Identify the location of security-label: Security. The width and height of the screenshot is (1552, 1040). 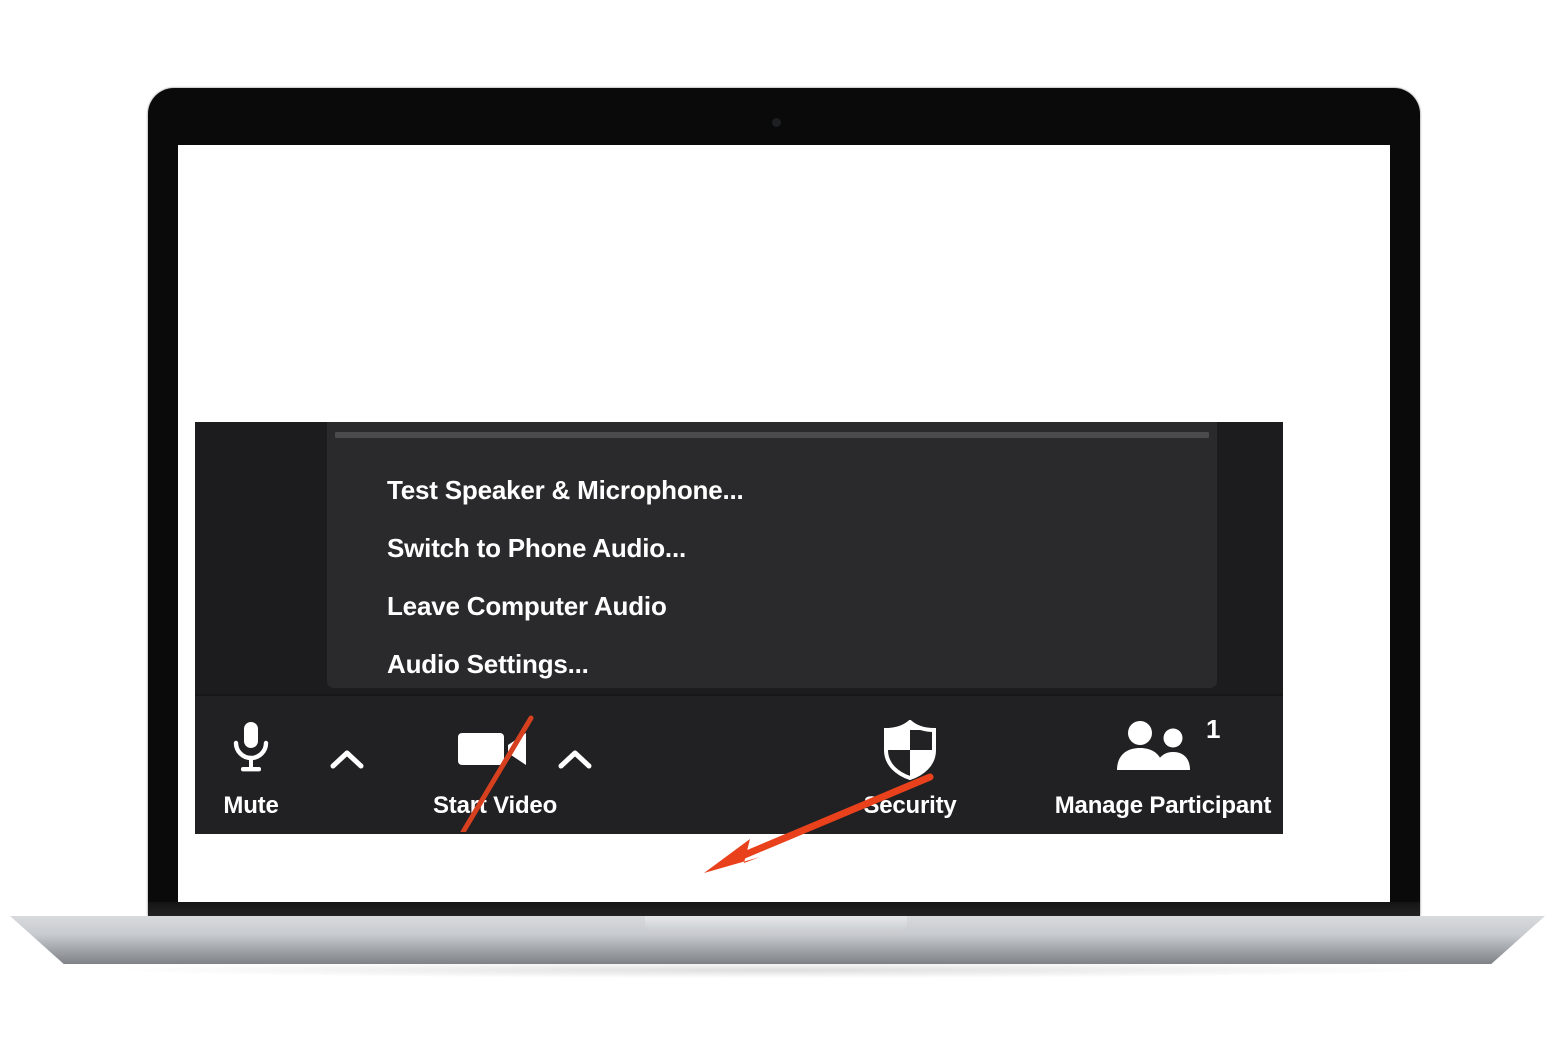
(910, 805).